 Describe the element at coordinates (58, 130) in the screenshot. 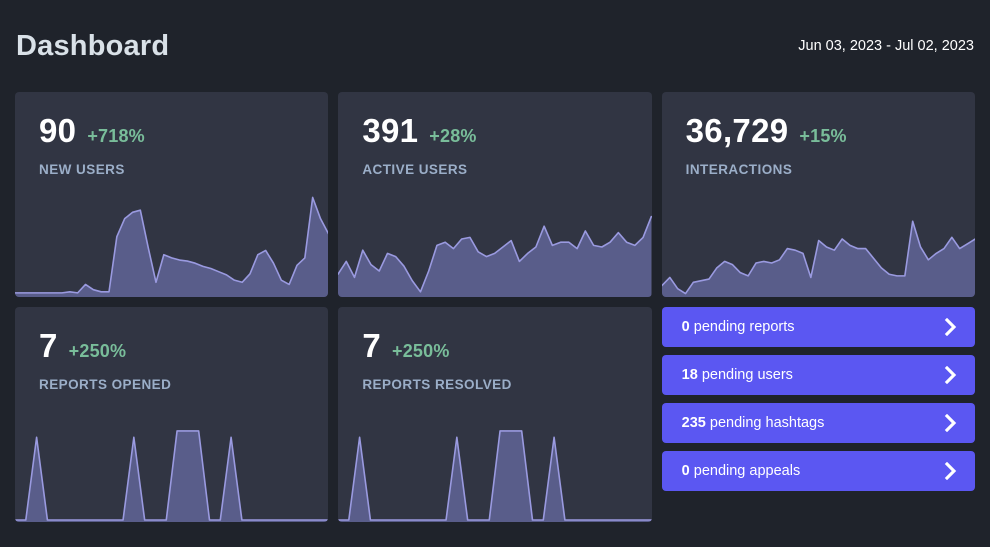

I see `stat-value: 90` at that location.